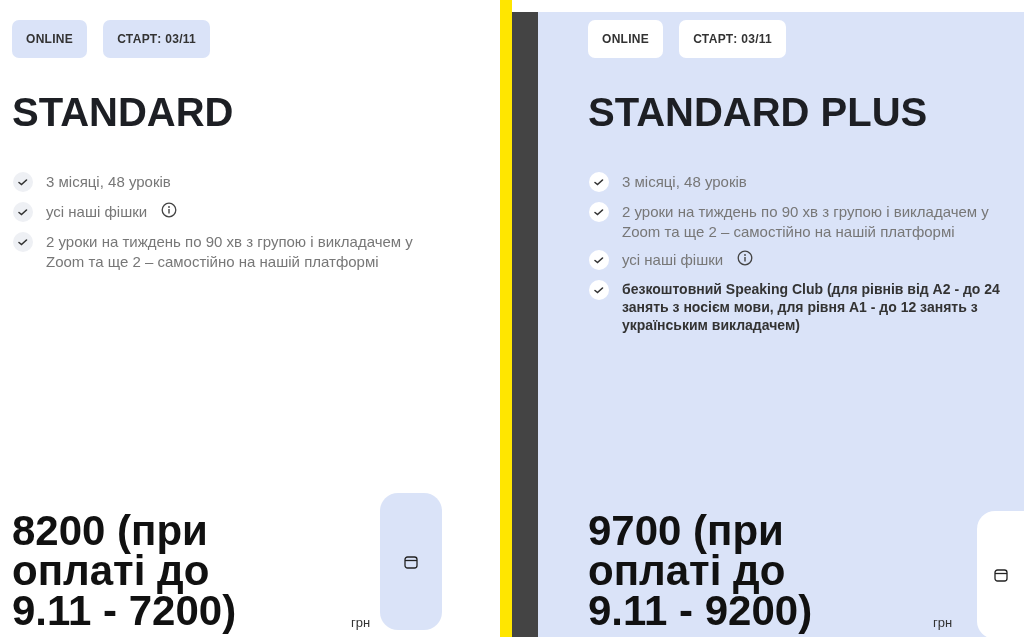 The width and height of the screenshot is (1024, 637). I want to click on plan-title: STANDARD, so click(123, 112).